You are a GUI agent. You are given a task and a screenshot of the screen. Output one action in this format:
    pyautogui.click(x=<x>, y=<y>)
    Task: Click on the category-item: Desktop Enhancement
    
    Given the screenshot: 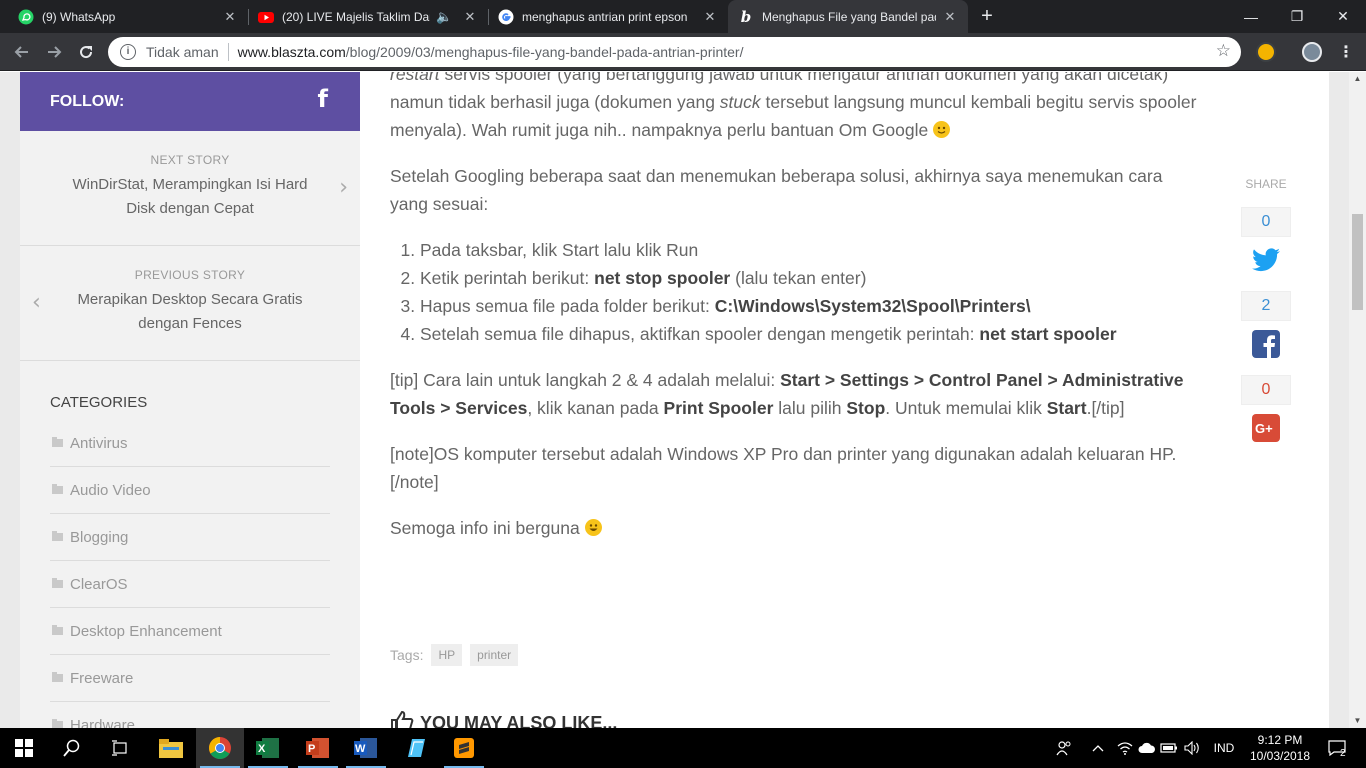 What is the action you would take?
    pyautogui.click(x=190, y=631)
    